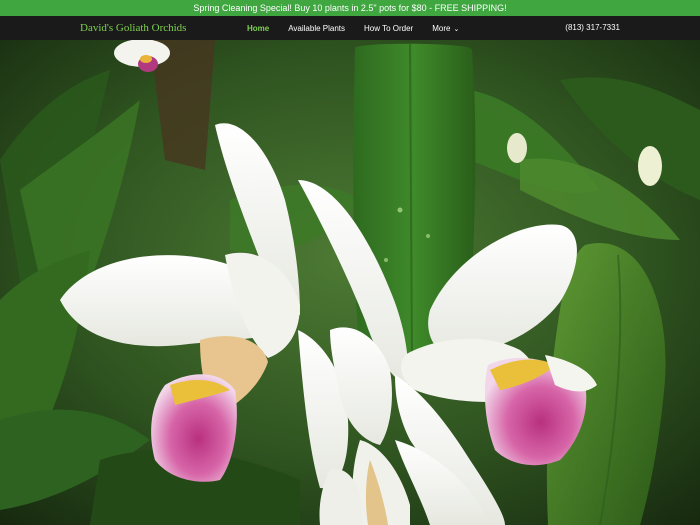  Describe the element at coordinates (441, 28) in the screenshot. I see `nav-more-label: More` at that location.